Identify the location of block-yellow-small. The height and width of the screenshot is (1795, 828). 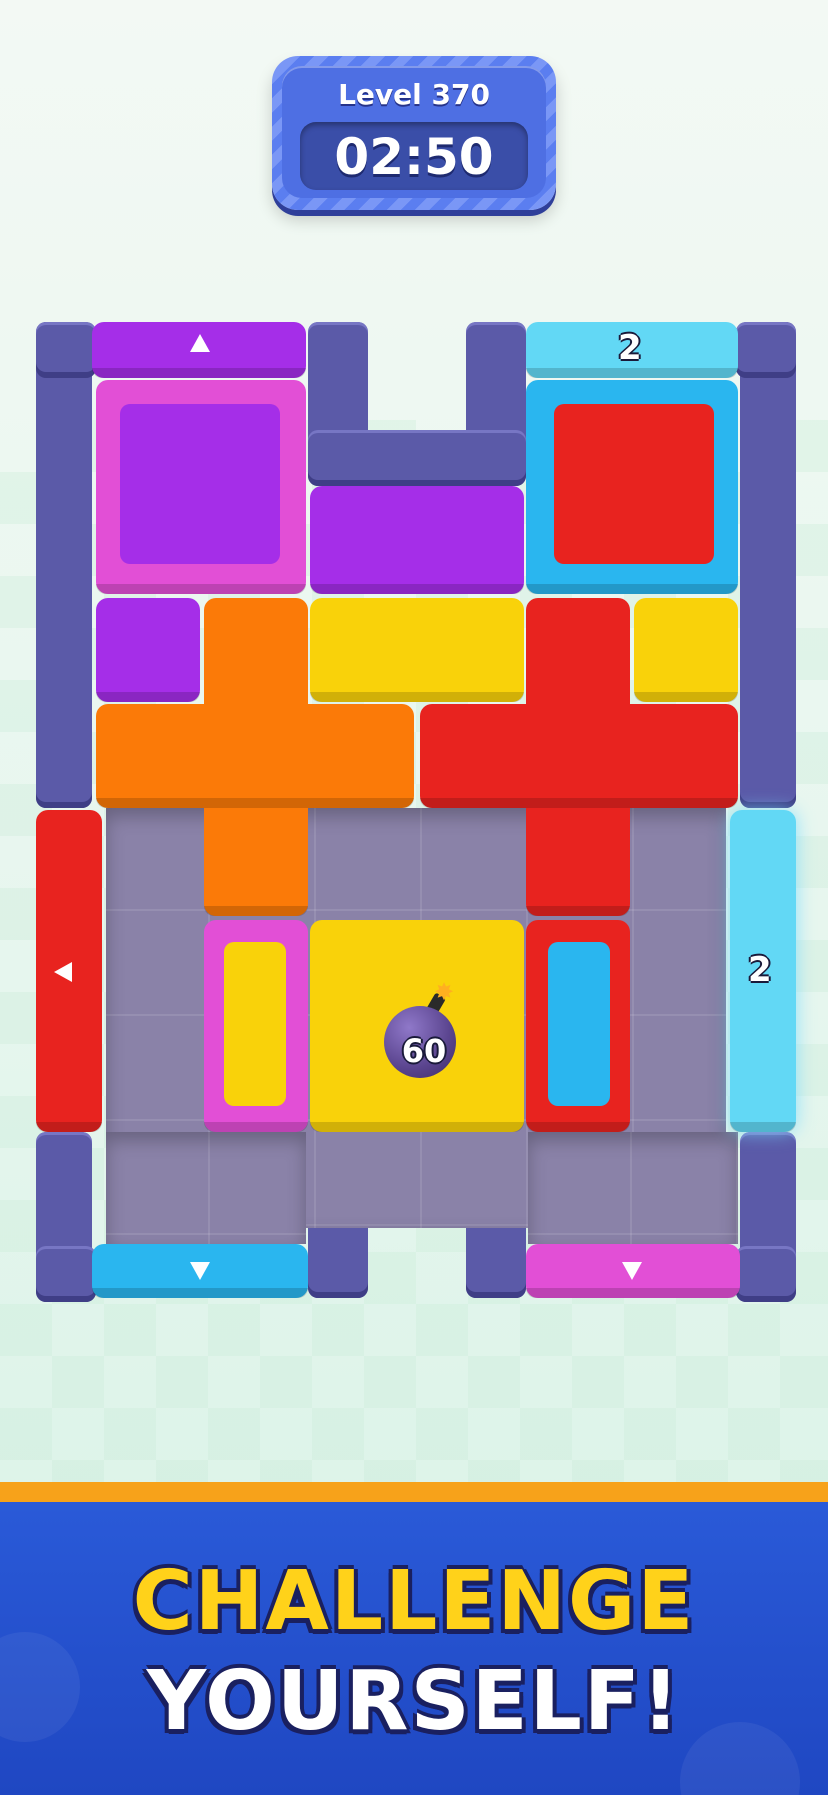
(686, 650).